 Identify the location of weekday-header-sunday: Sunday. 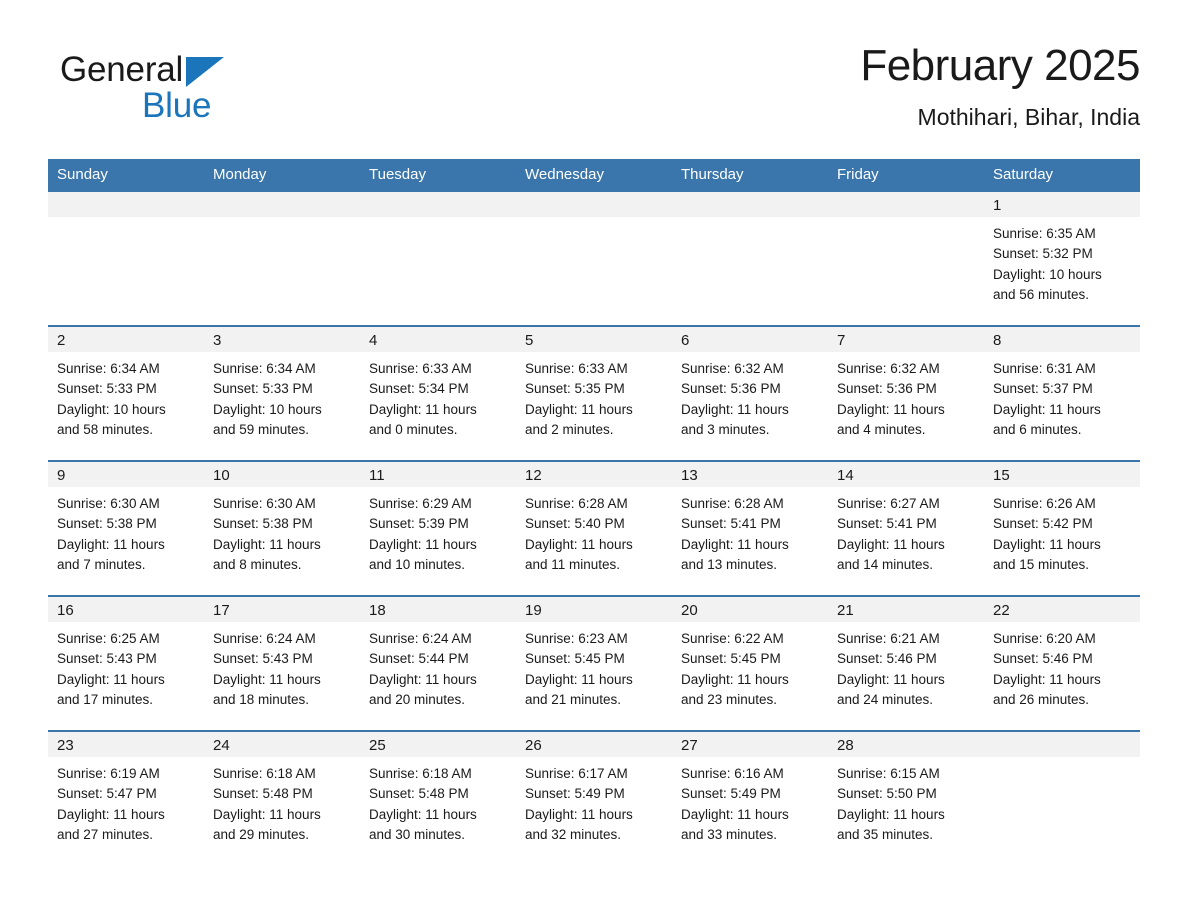
(126, 175).